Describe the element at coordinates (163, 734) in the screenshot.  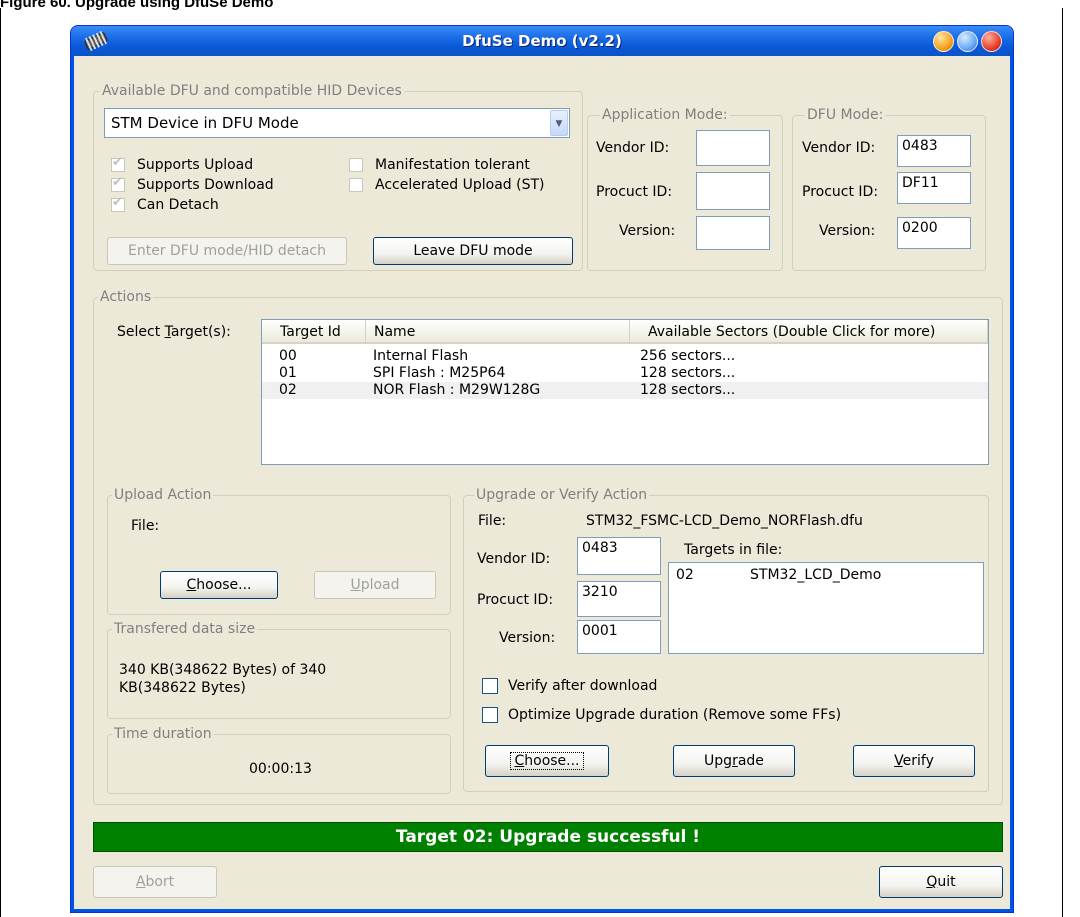
I see `time-duration-title: Time duration` at that location.